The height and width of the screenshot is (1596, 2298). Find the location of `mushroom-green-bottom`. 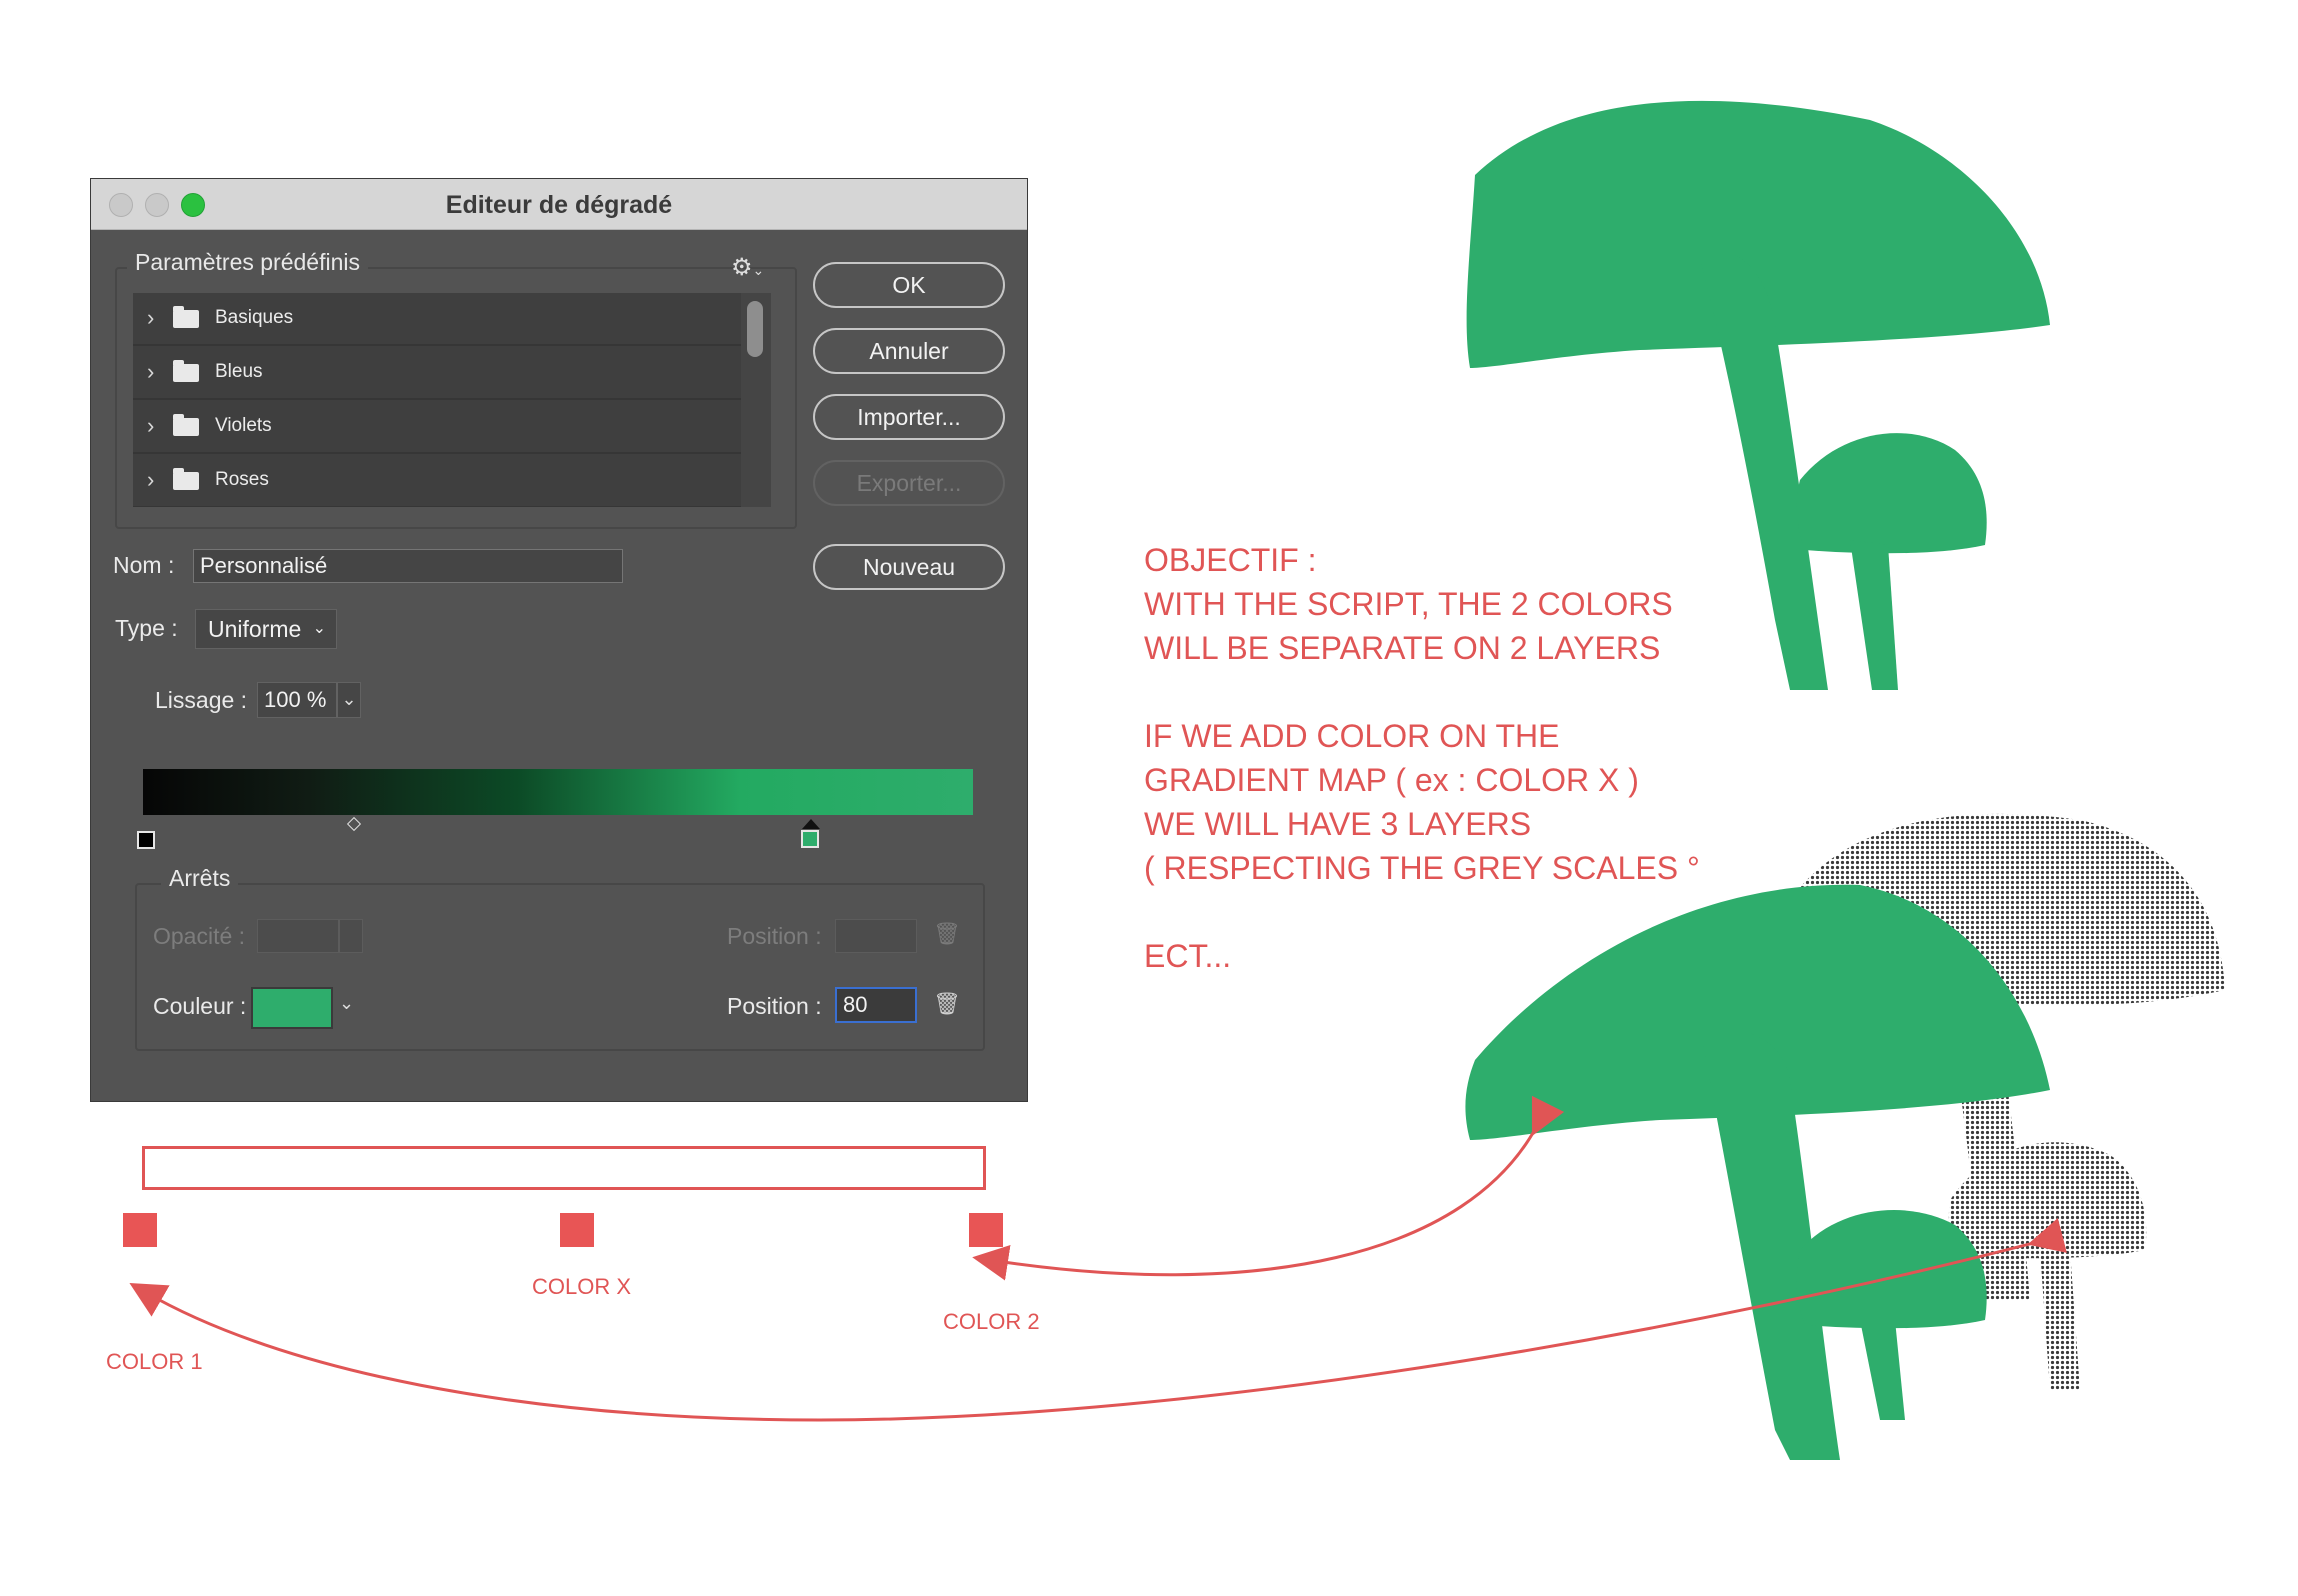

mushroom-green-bottom is located at coordinates (1757, 1172).